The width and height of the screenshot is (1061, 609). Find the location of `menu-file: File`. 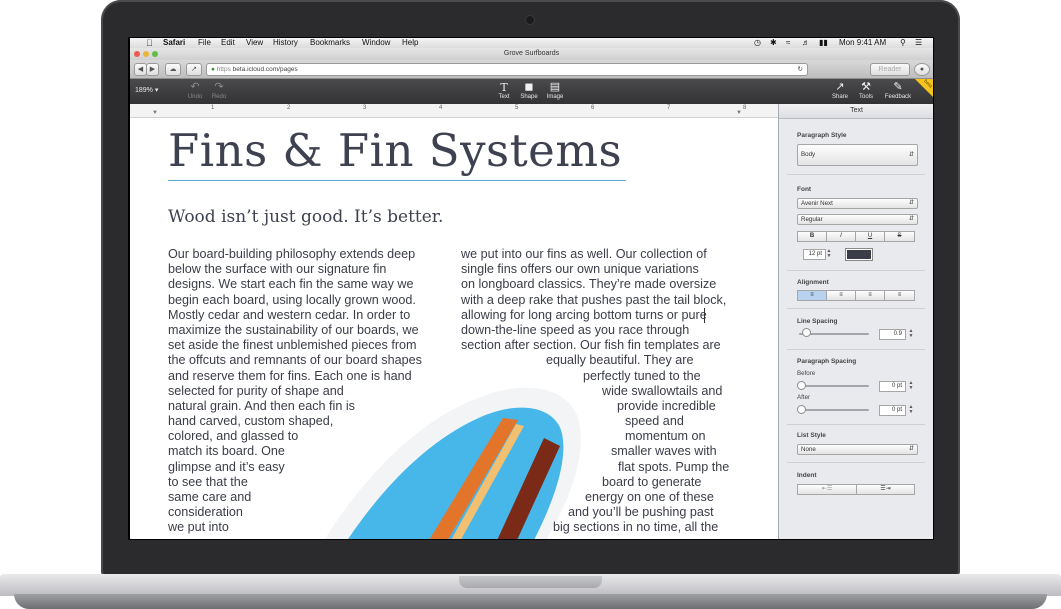

menu-file: File is located at coordinates (204, 43).